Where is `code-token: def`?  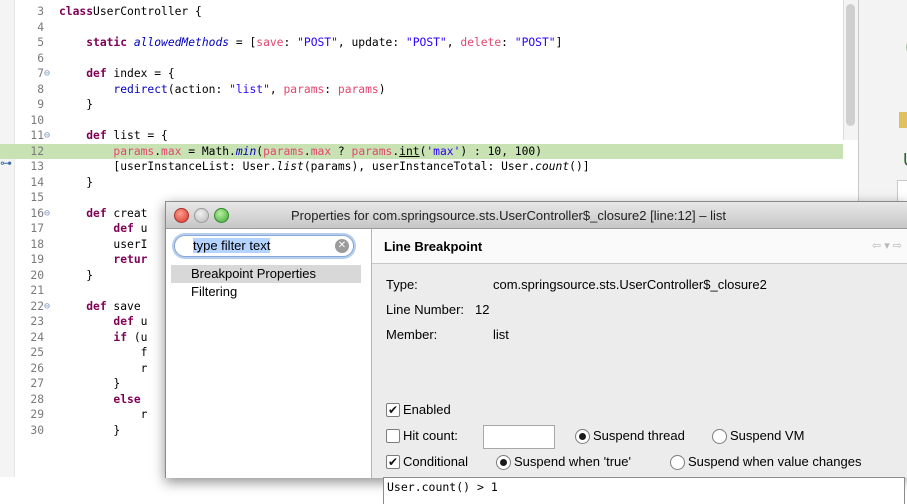 code-token: def is located at coordinates (96, 135).